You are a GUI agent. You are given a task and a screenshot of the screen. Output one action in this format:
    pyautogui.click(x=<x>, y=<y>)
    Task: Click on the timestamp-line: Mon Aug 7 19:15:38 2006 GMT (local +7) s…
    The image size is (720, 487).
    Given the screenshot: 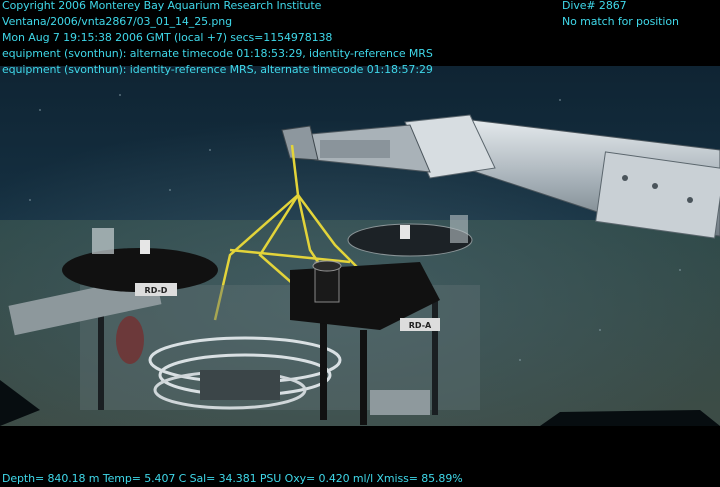 What is the action you would take?
    pyautogui.click(x=167, y=37)
    